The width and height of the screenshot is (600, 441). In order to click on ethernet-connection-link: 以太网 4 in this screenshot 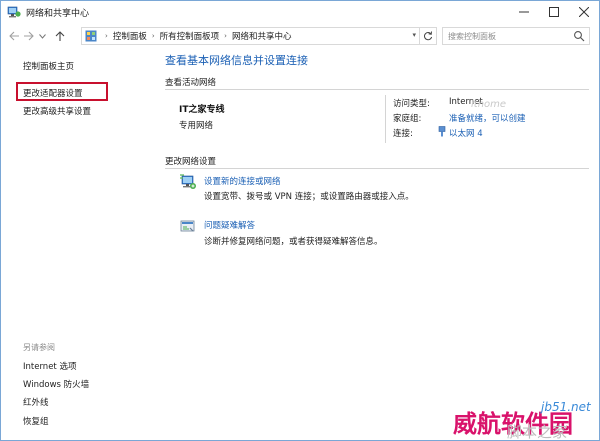, I will do `click(466, 133)`.